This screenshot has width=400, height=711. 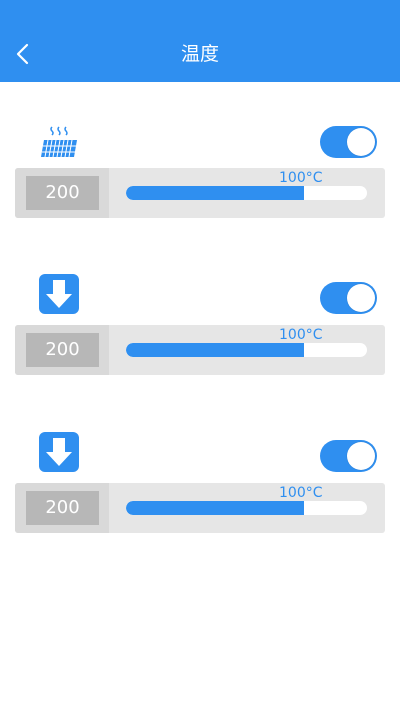 What do you see at coordinates (59, 144) in the screenshot?
I see `heater-icon` at bounding box center [59, 144].